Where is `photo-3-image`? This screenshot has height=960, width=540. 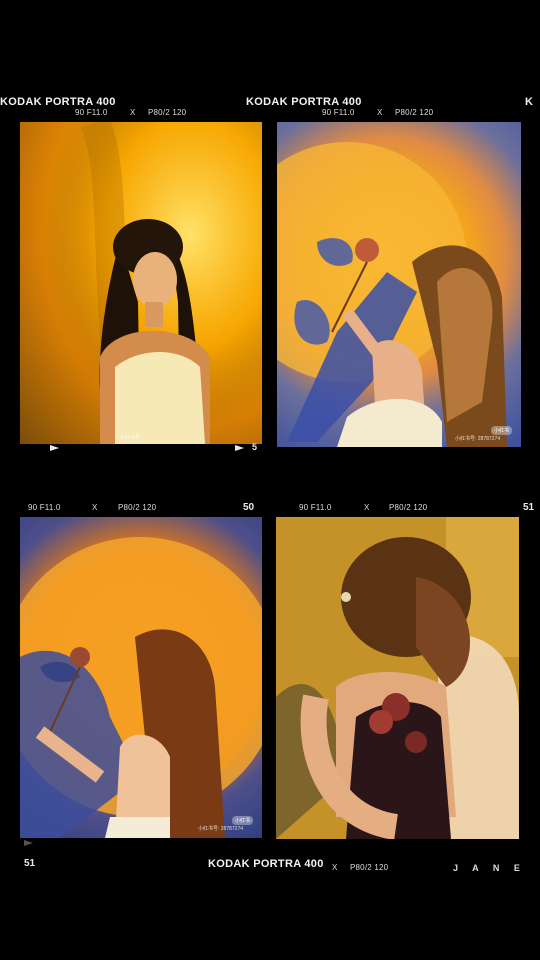 photo-3-image is located at coordinates (141, 687).